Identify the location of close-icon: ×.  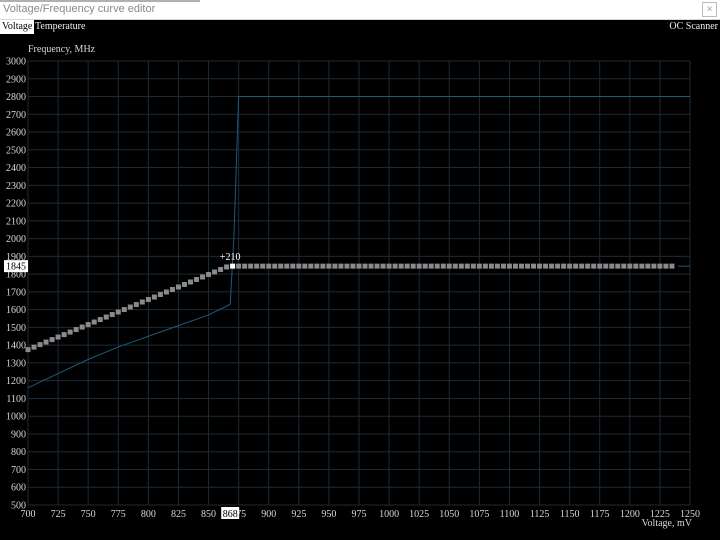
(709, 9).